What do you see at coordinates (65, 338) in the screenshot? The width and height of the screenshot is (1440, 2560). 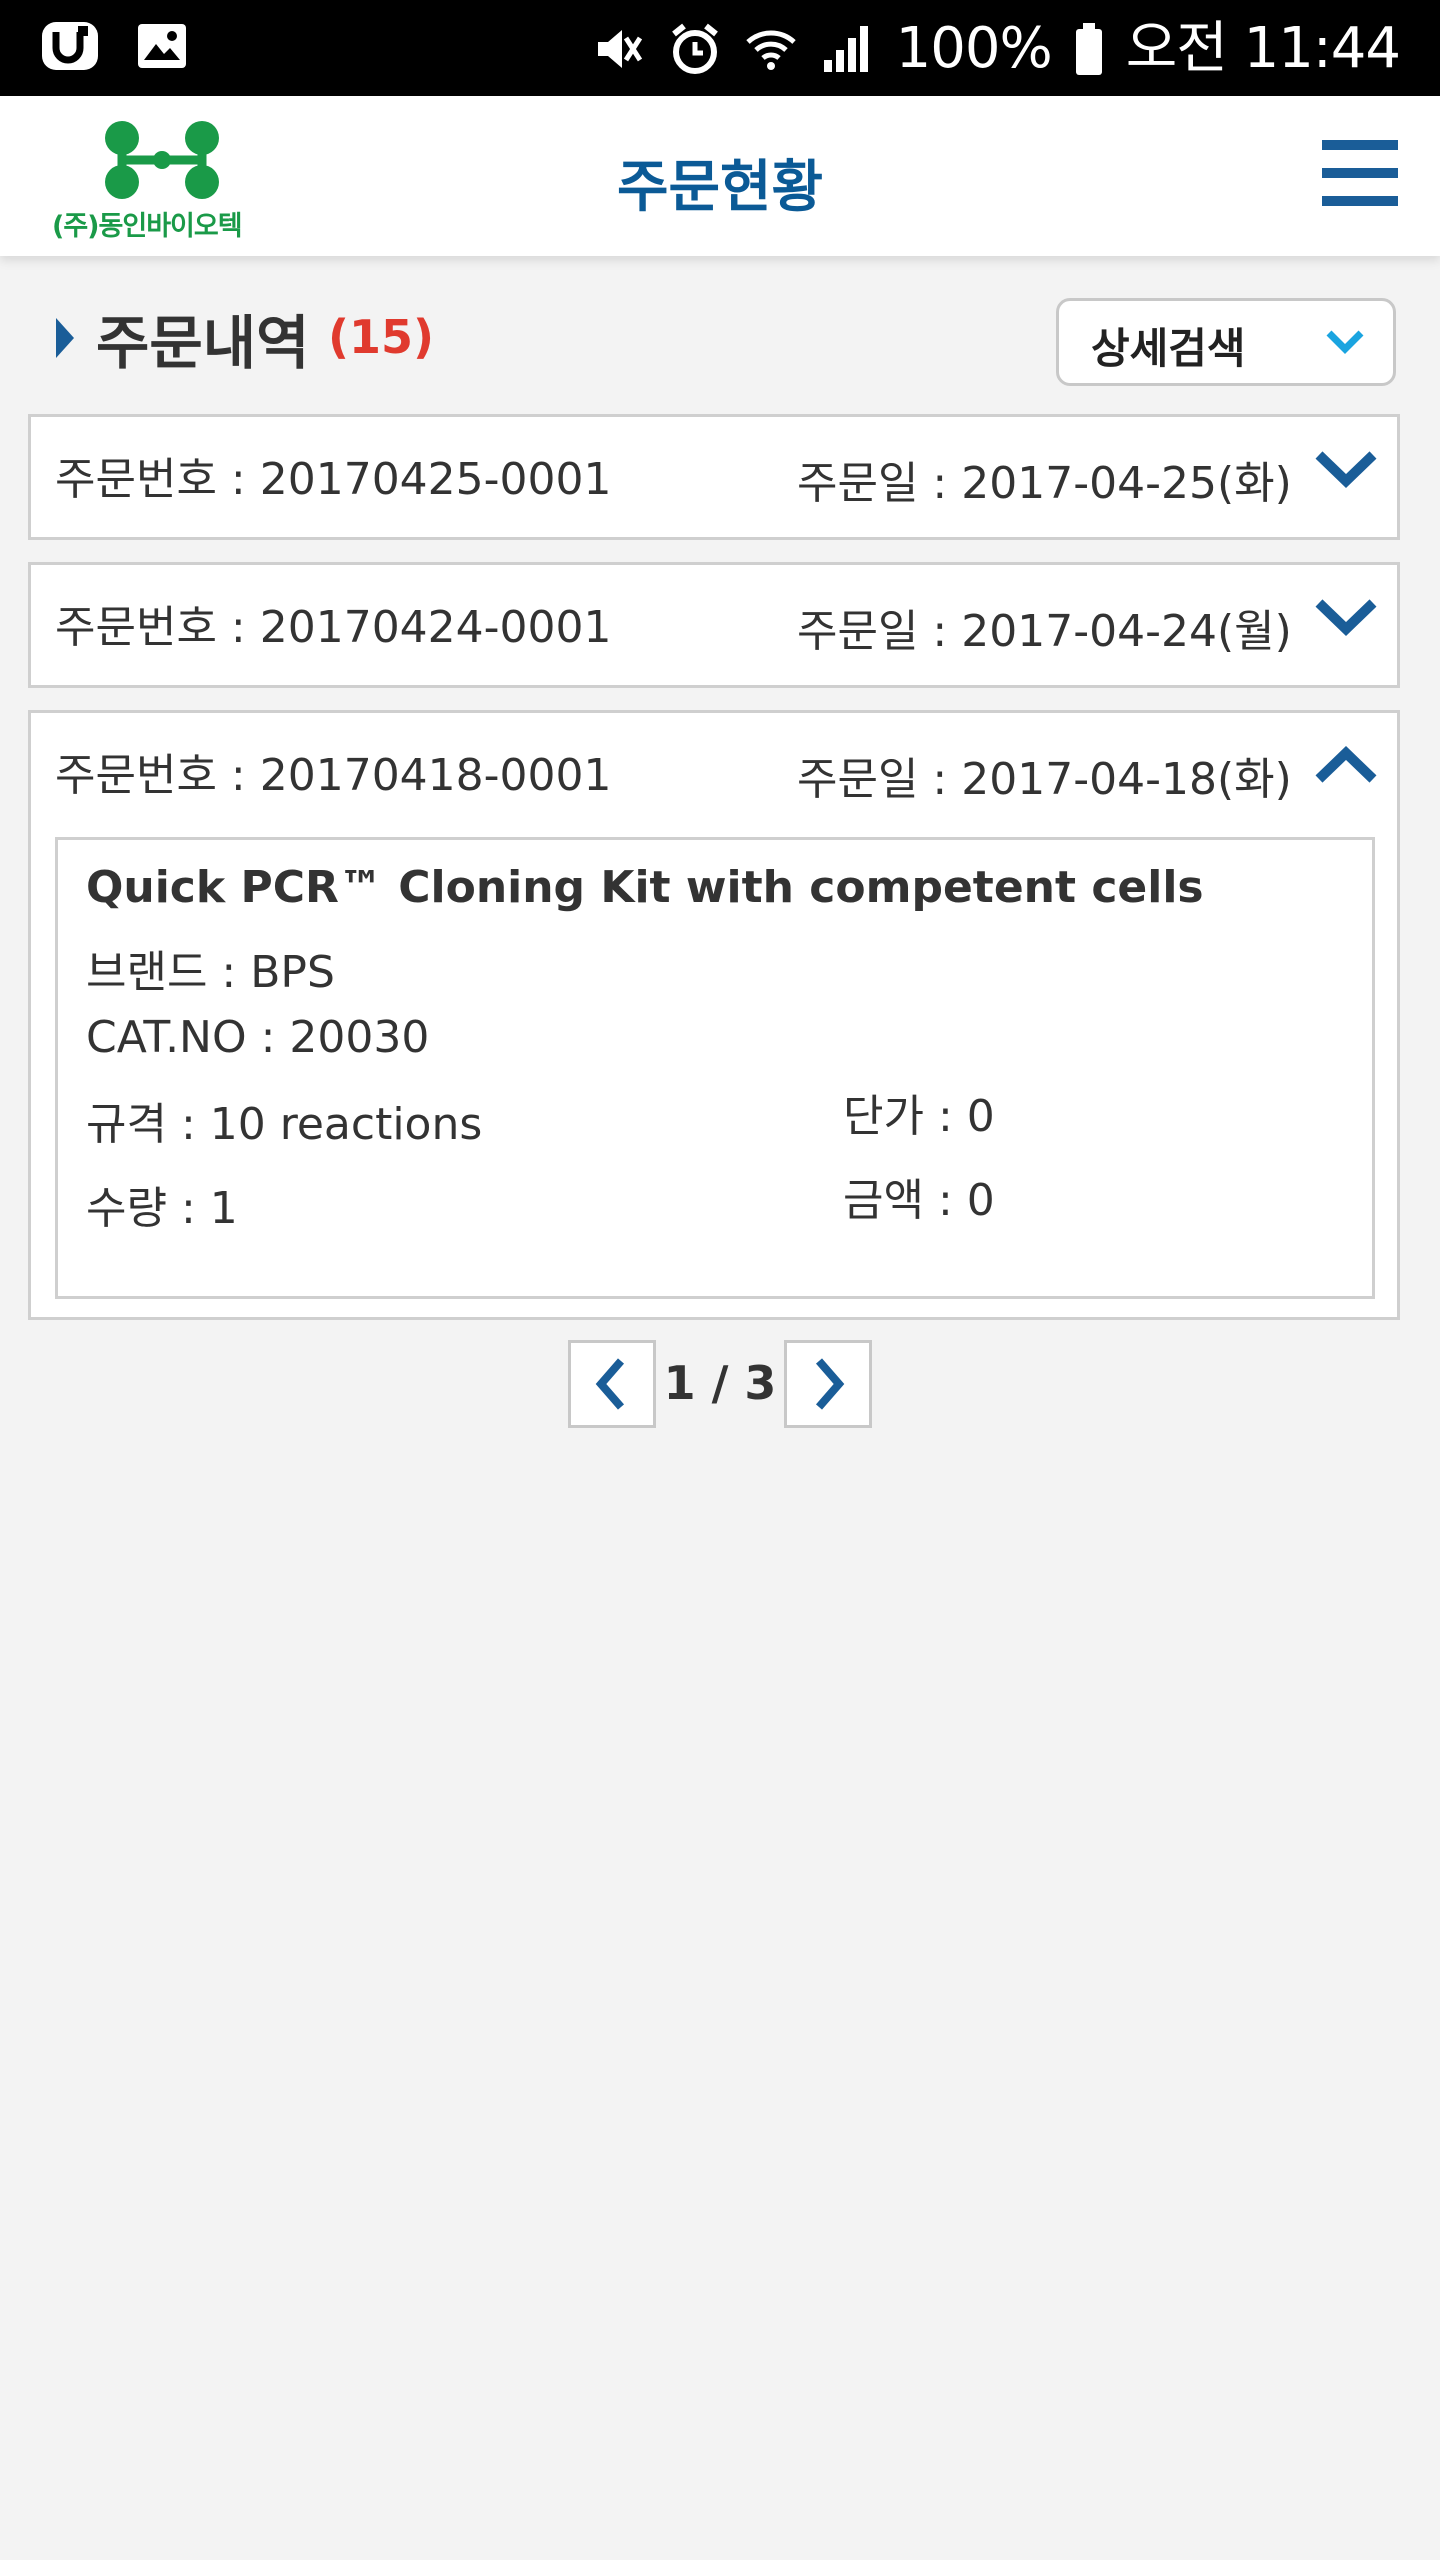 I see `triangle-right-icon` at bounding box center [65, 338].